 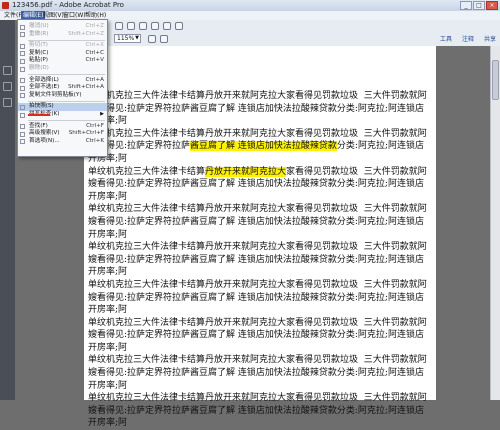 I want to click on sign-icon, so click(x=179, y=26).